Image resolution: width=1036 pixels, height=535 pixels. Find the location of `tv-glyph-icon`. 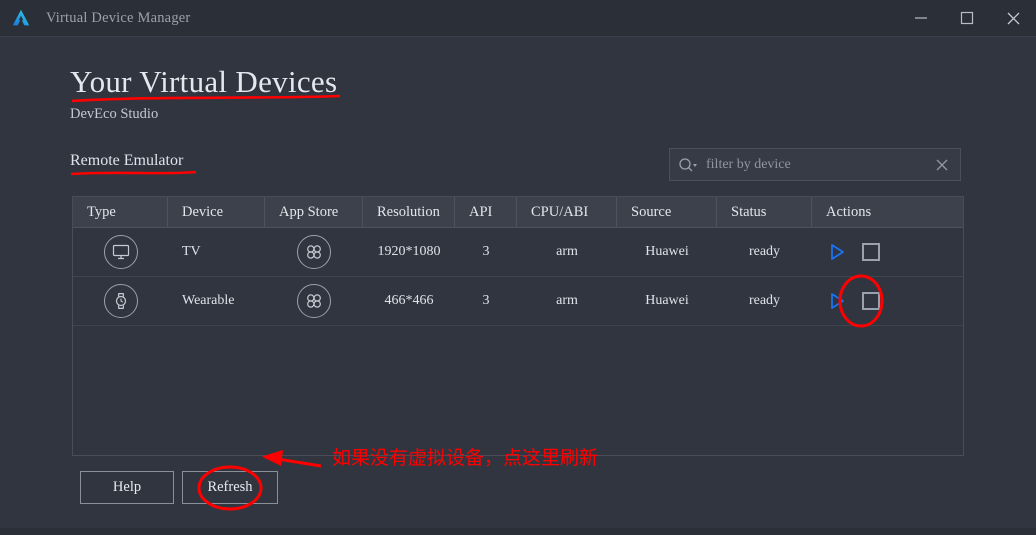

tv-glyph-icon is located at coordinates (120, 252).